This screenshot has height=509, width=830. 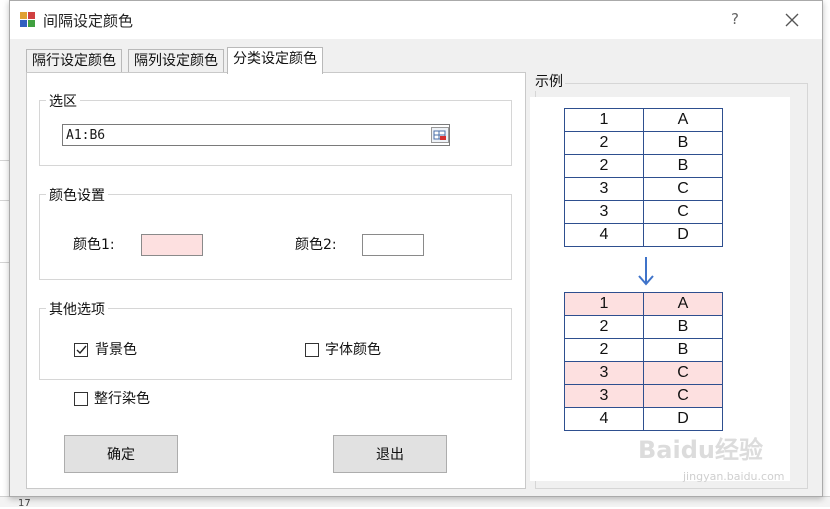 What do you see at coordinates (121, 454) in the screenshot?
I see `ok-button: 确定` at bounding box center [121, 454].